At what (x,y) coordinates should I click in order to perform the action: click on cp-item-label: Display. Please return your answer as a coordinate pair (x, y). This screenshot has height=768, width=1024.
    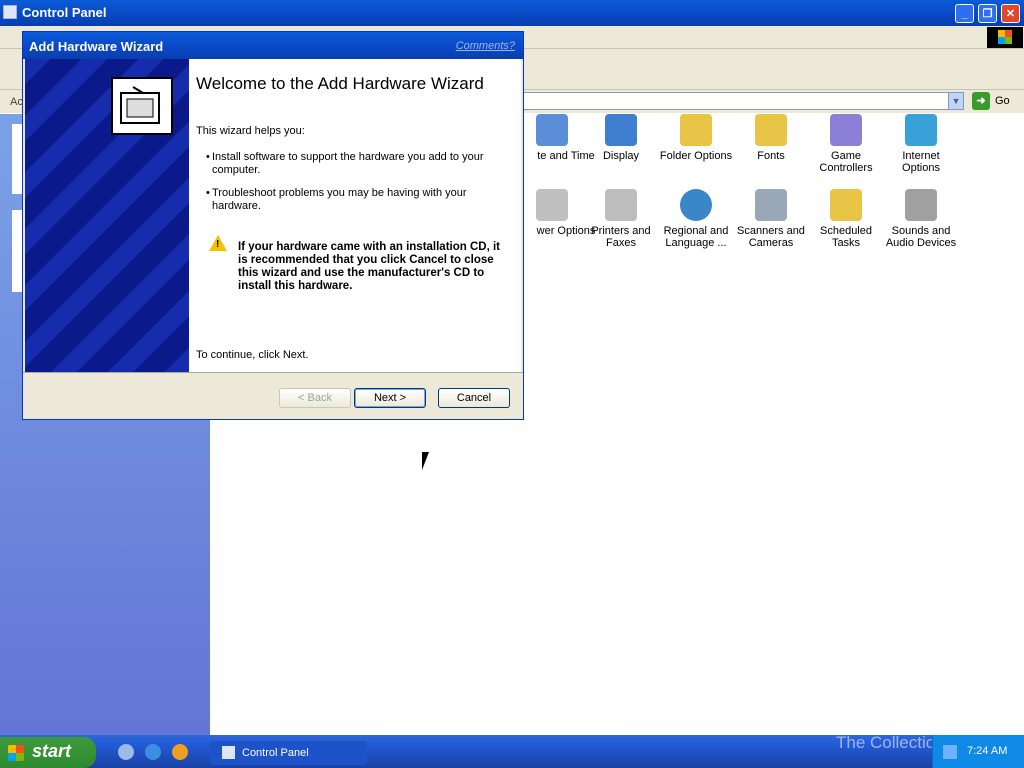
    Looking at the image, I should click on (621, 156).